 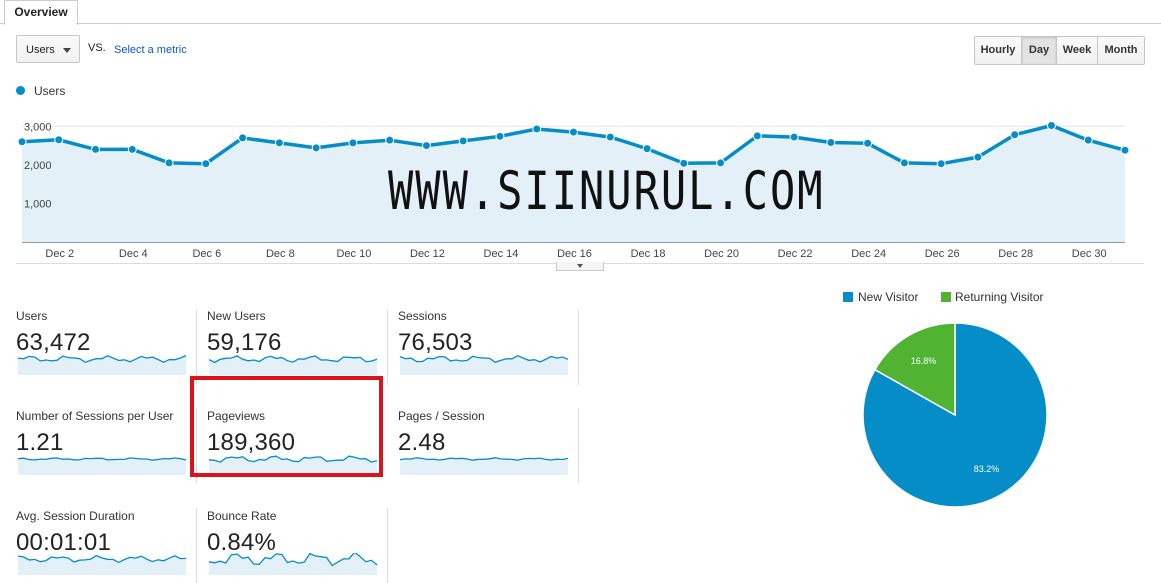 I want to click on granularity-month-button: Month, so click(x=1121, y=50).